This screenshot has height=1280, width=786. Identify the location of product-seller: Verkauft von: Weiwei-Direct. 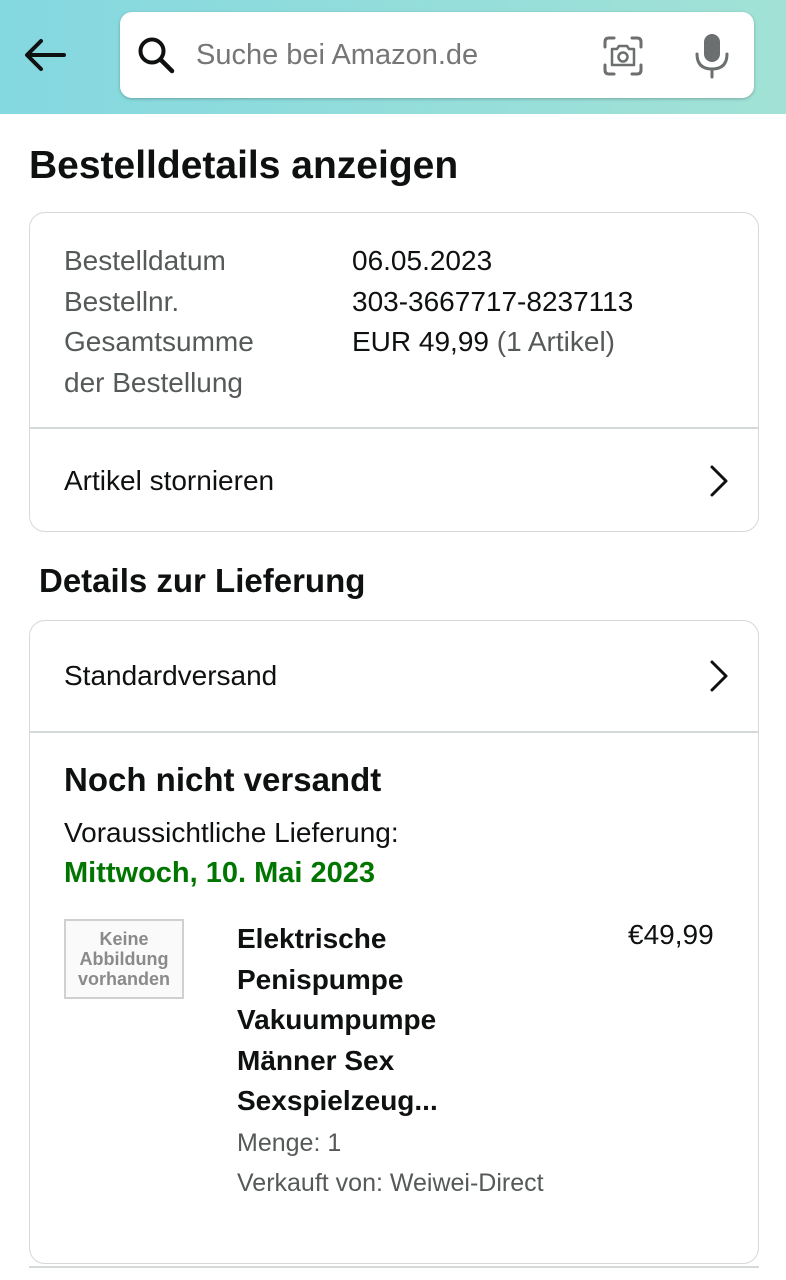
(390, 1183).